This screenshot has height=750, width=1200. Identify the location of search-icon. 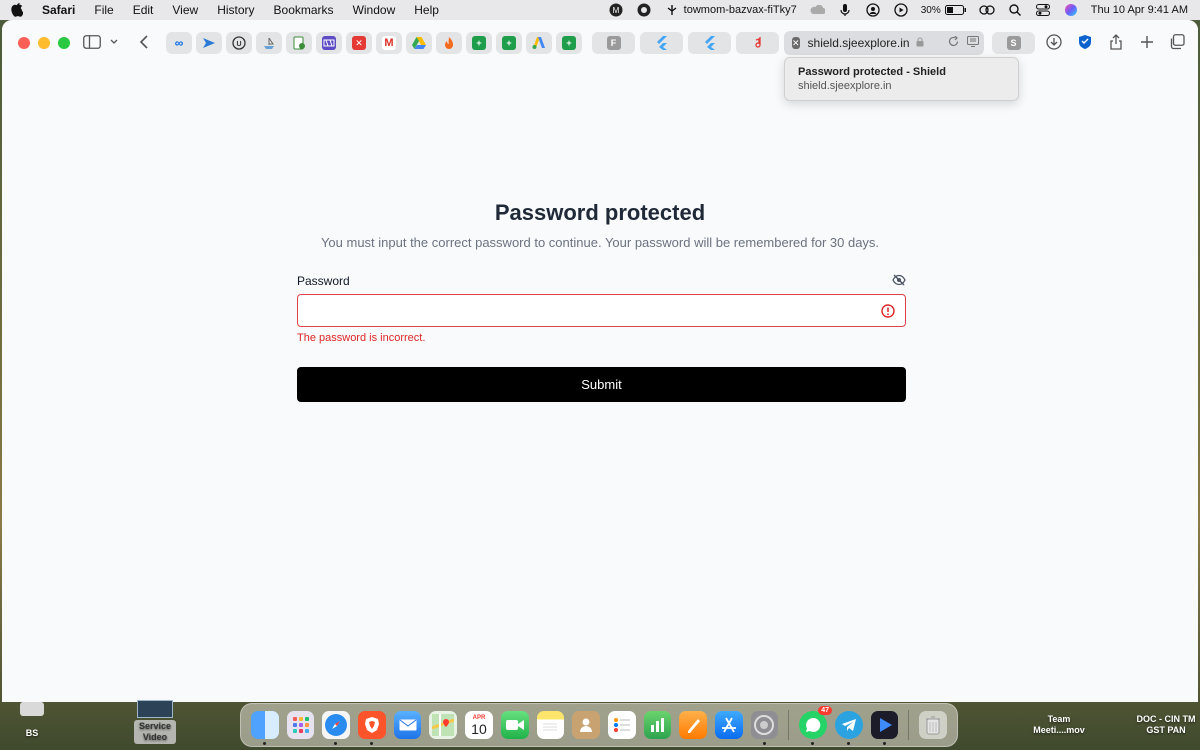
(1015, 10).